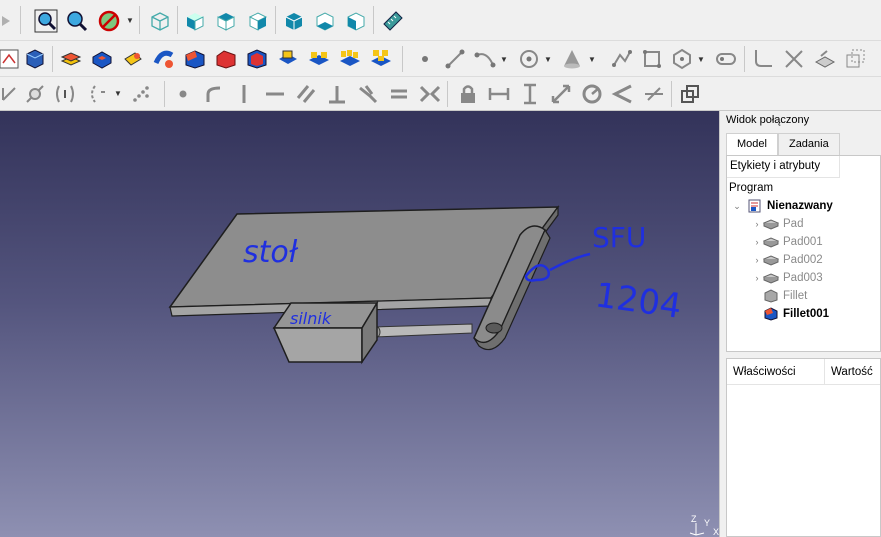 The width and height of the screenshot is (881, 537). Describe the element at coordinates (141, 94) in the screenshot. I see `constrain-dots-icon` at that location.